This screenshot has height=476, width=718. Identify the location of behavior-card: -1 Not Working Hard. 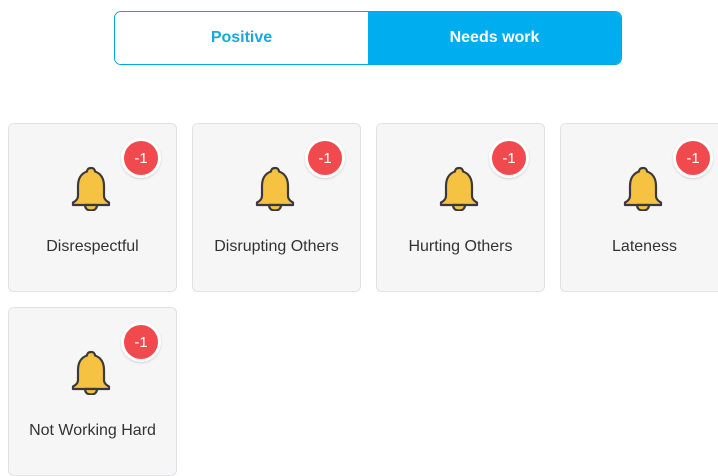
(92, 391).